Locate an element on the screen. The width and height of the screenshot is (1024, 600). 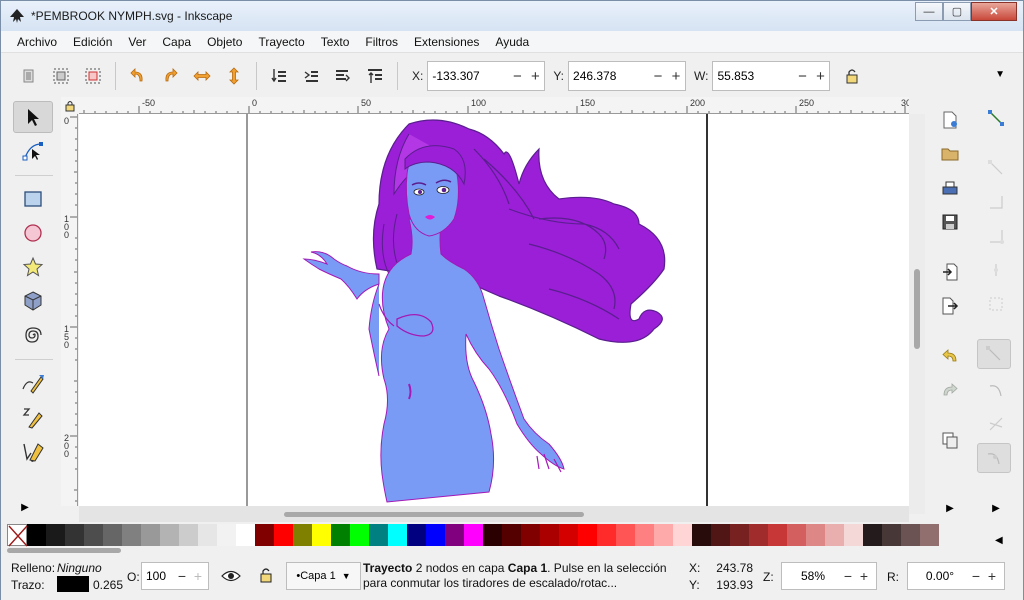
opacity-decrement-button: − is located at coordinates (182, 576).